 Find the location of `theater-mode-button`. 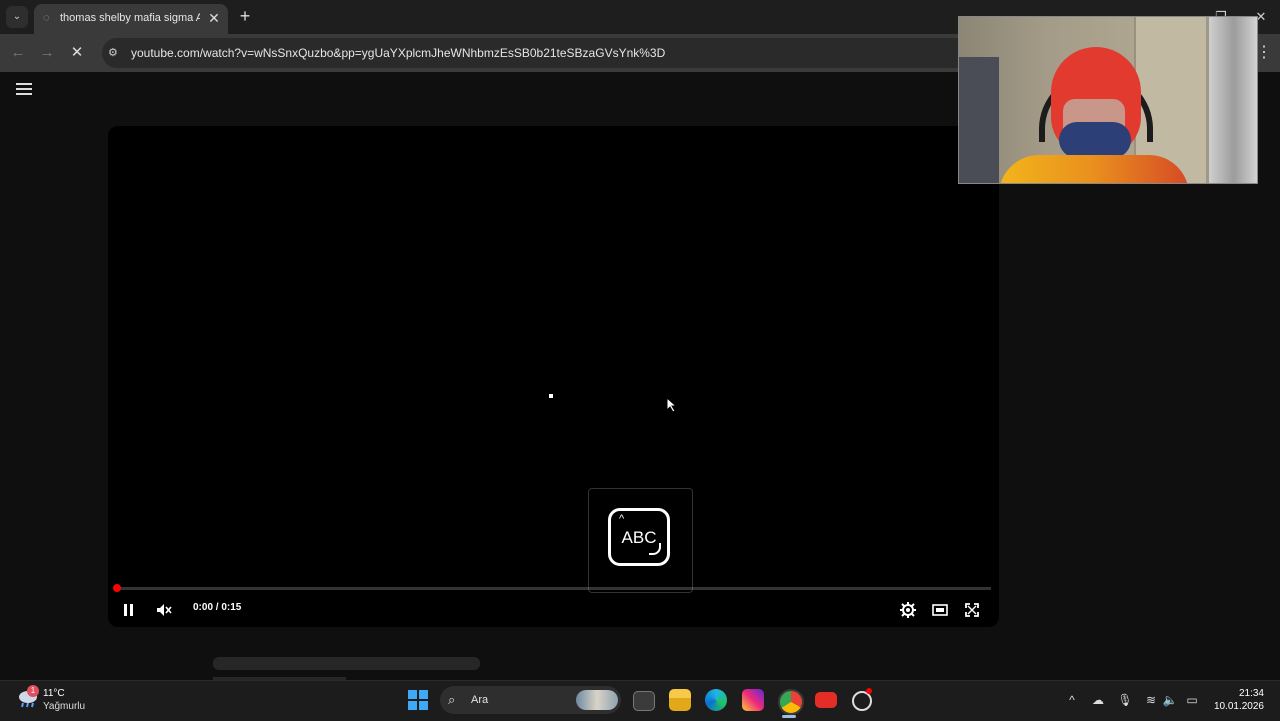

theater-mode-button is located at coordinates (940, 610).